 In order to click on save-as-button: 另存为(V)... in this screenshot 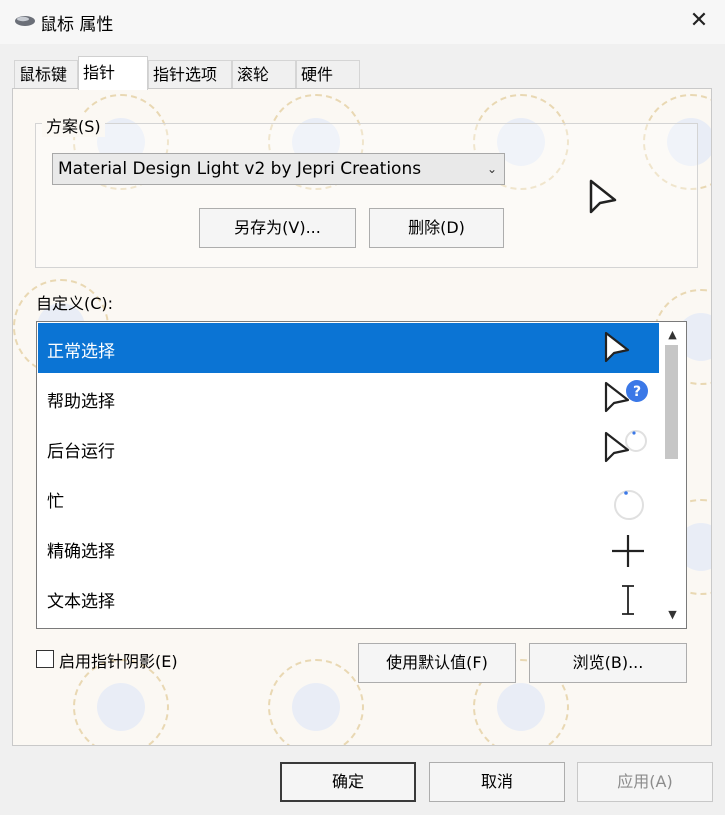, I will do `click(277, 228)`.